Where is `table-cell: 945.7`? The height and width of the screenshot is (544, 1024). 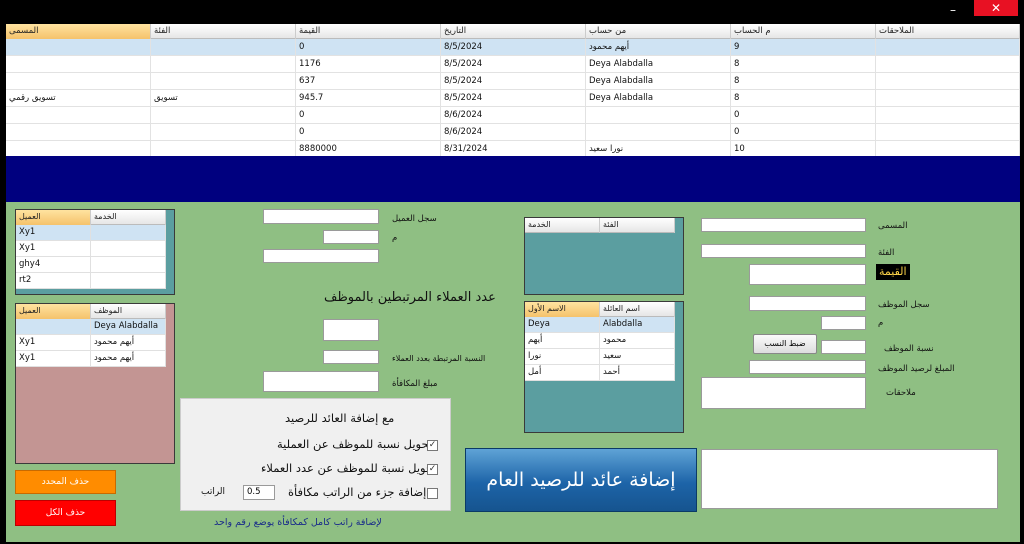 table-cell: 945.7 is located at coordinates (368, 98).